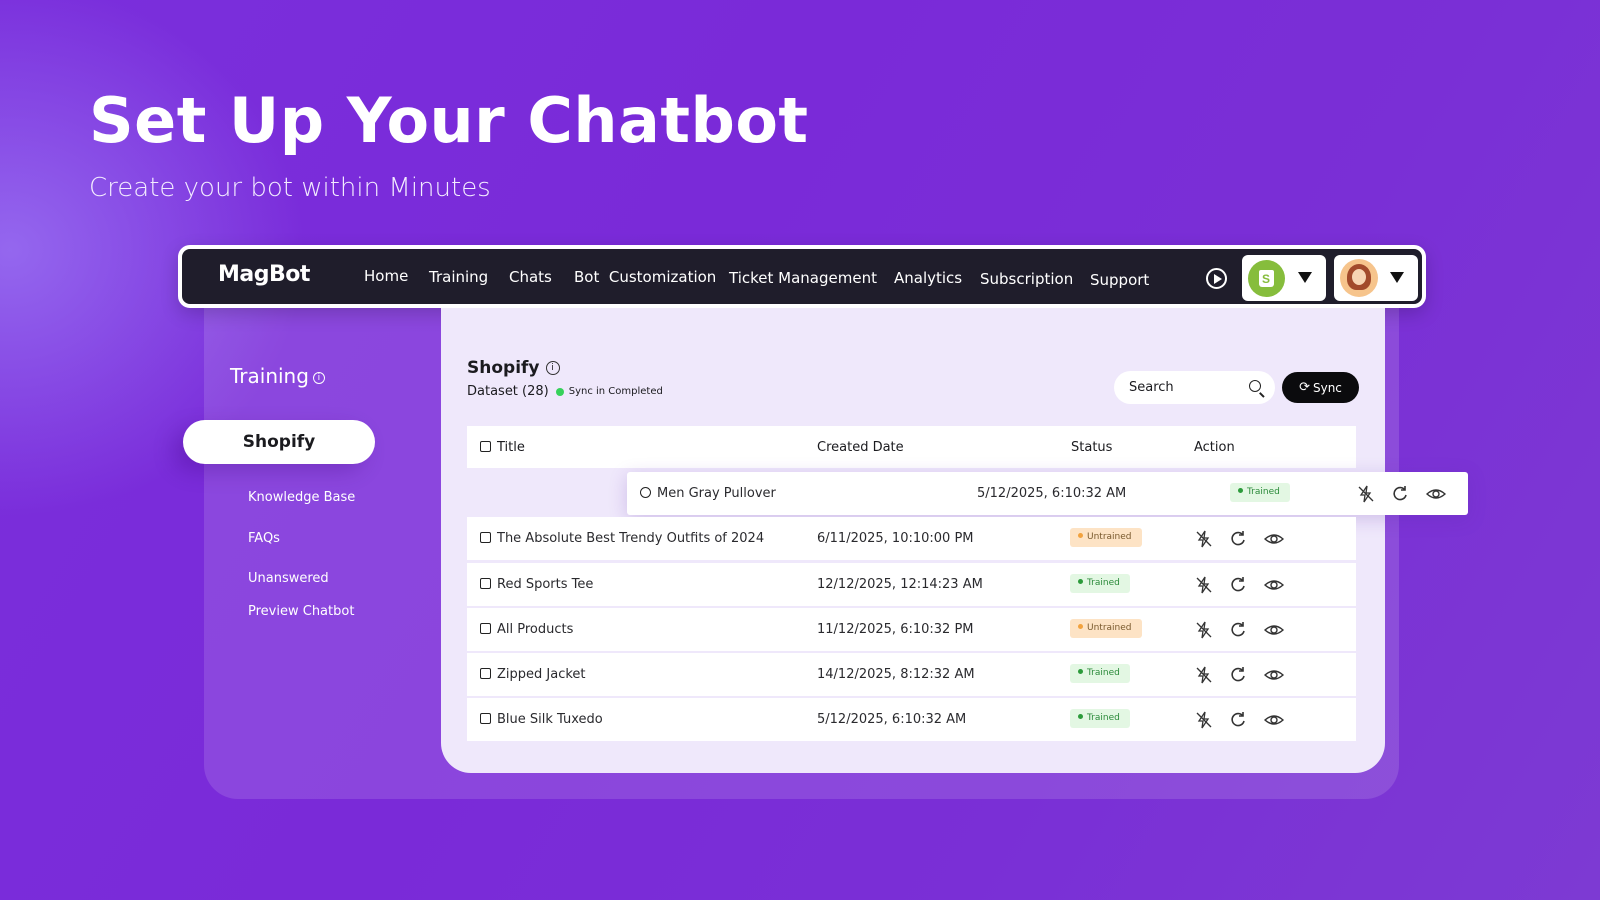 The image size is (1600, 900). Describe the element at coordinates (1359, 278) in the screenshot. I see `avatar` at that location.